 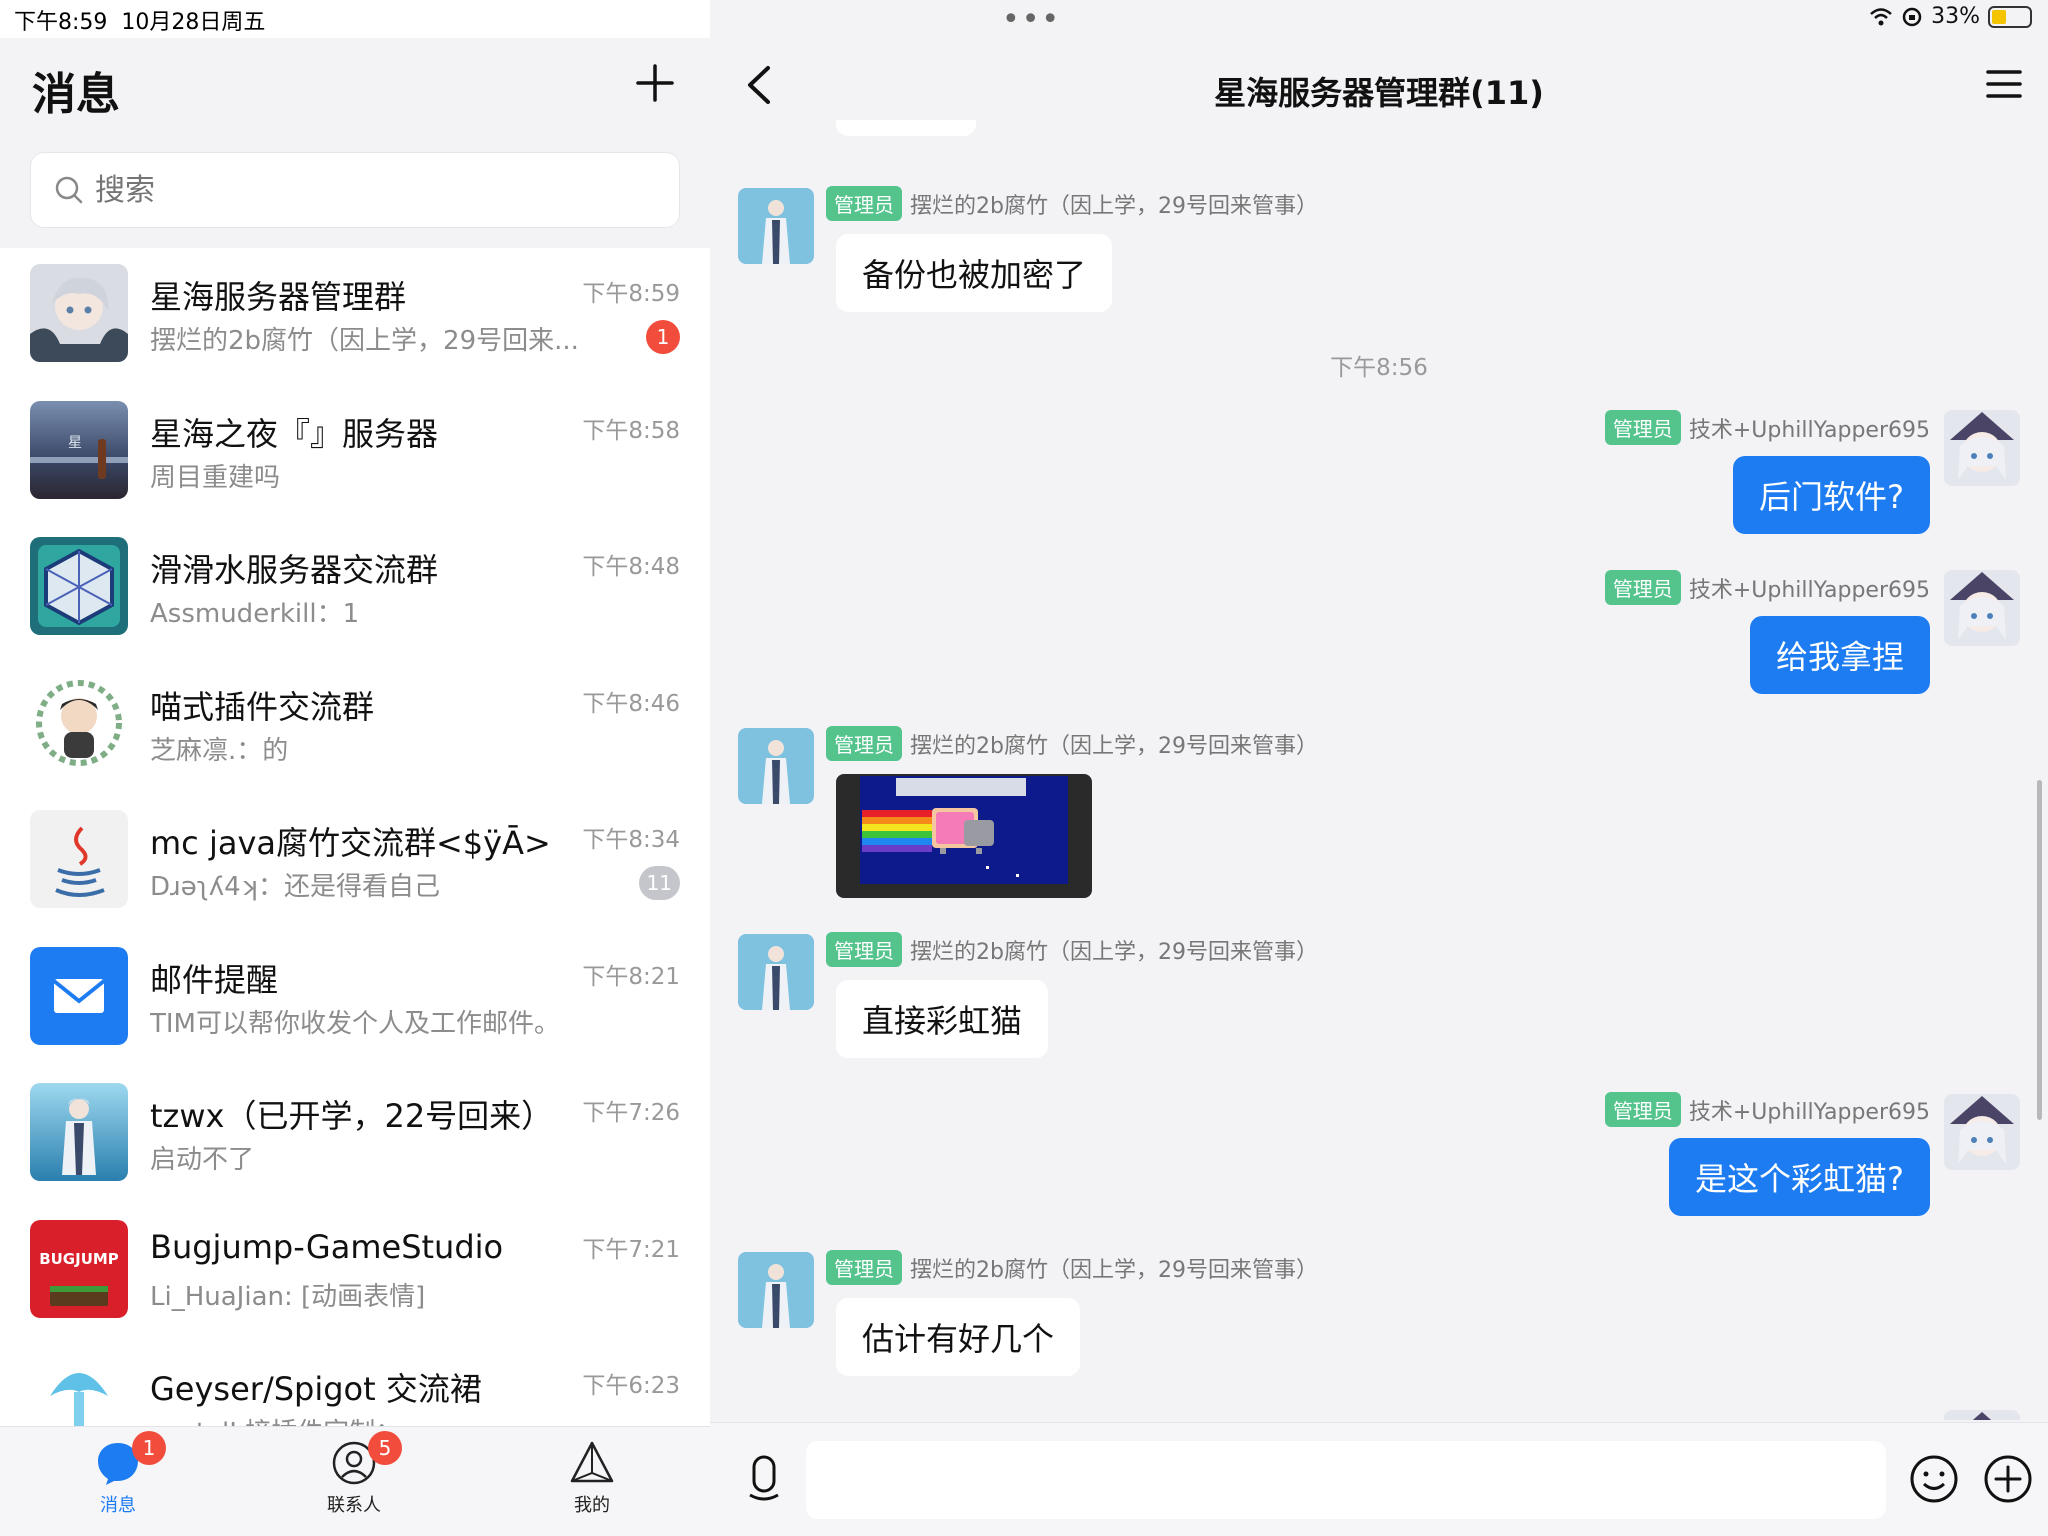 I want to click on search-box, so click(x=355, y=190).